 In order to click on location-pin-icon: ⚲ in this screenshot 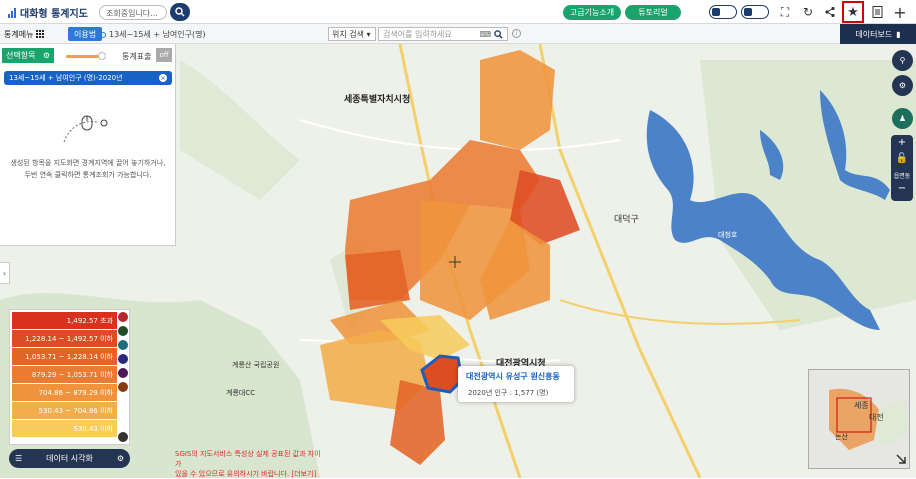, I will do `click(902, 60)`.